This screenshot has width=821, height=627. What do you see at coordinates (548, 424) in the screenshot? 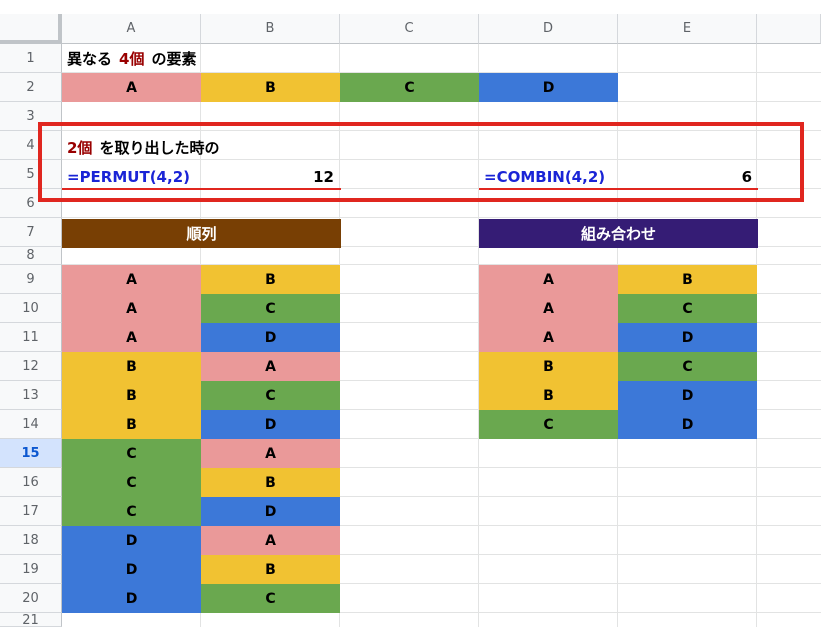
I see `combination-first-cell: C` at bounding box center [548, 424].